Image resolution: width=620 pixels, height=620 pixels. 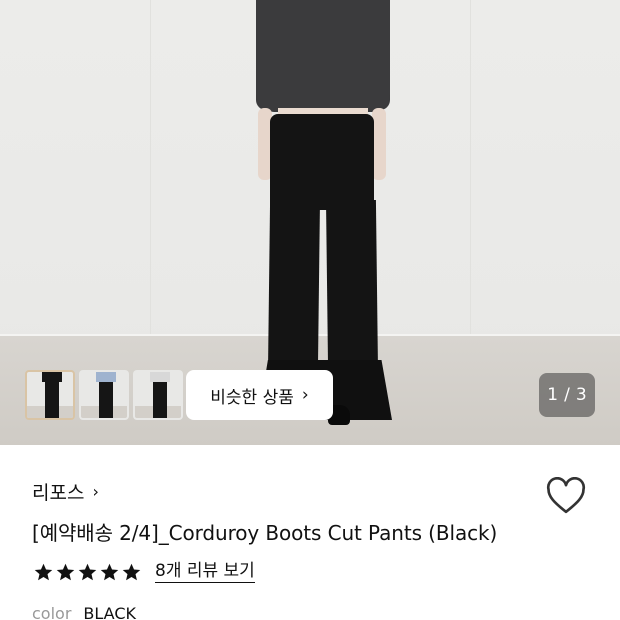 What do you see at coordinates (252, 397) in the screenshot?
I see `similar-products-label: 비슷한 상품` at bounding box center [252, 397].